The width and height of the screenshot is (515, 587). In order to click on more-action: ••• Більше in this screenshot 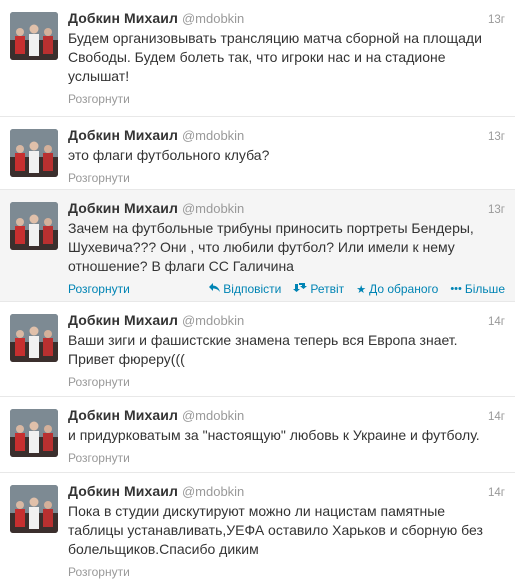, I will do `click(477, 289)`.